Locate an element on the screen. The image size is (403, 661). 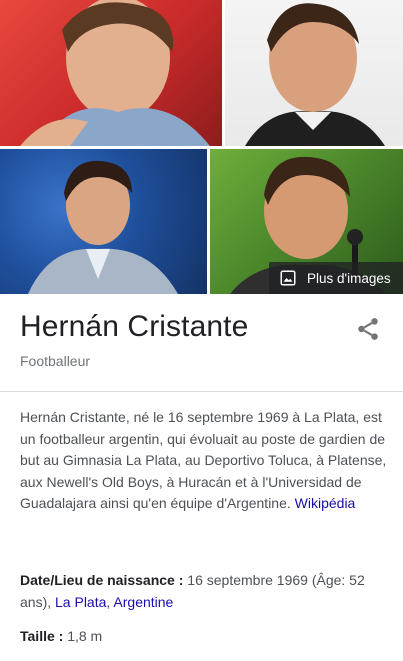
fact-birth-sep: , is located at coordinates (108, 601).